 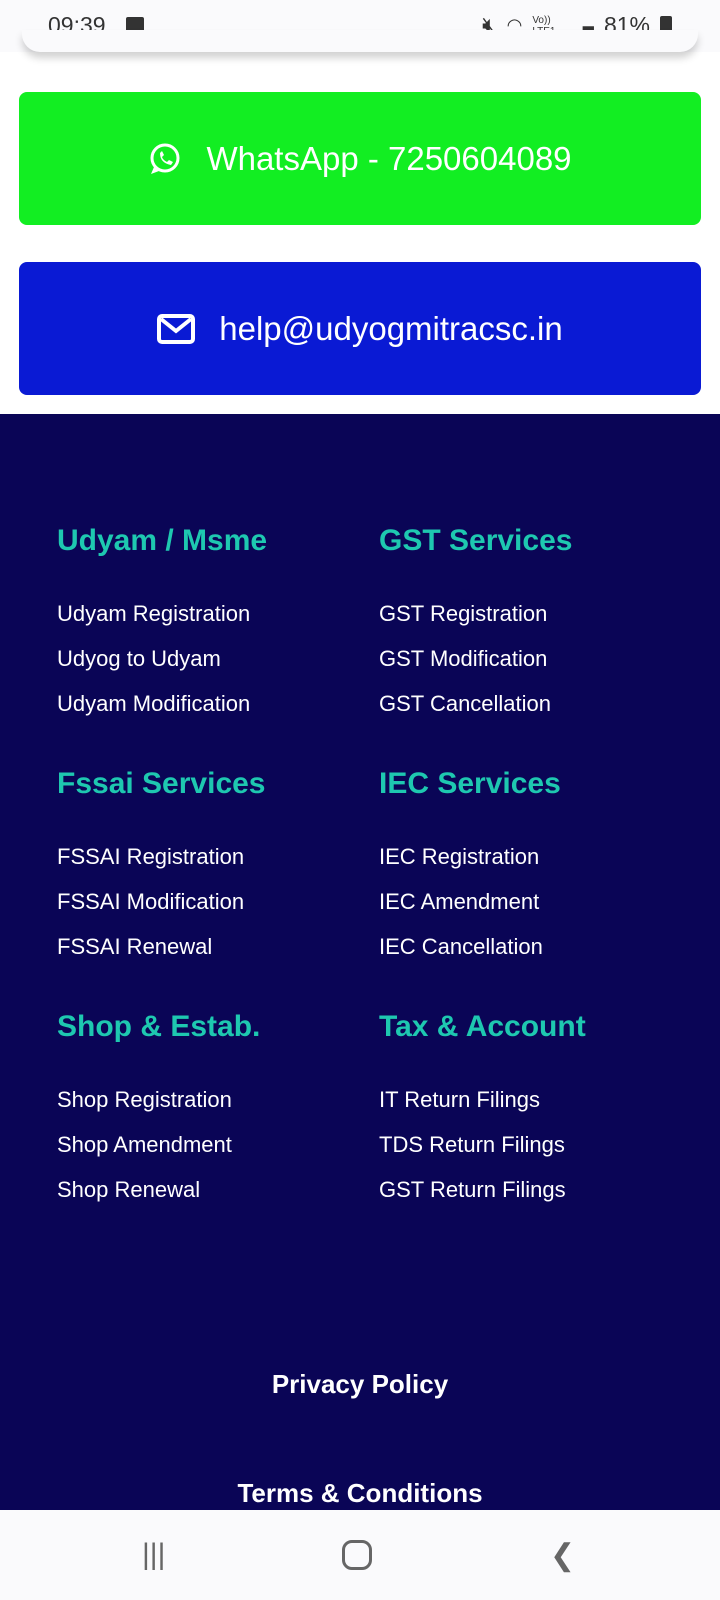 What do you see at coordinates (459, 857) in the screenshot?
I see `footer-link: IEC Registration` at bounding box center [459, 857].